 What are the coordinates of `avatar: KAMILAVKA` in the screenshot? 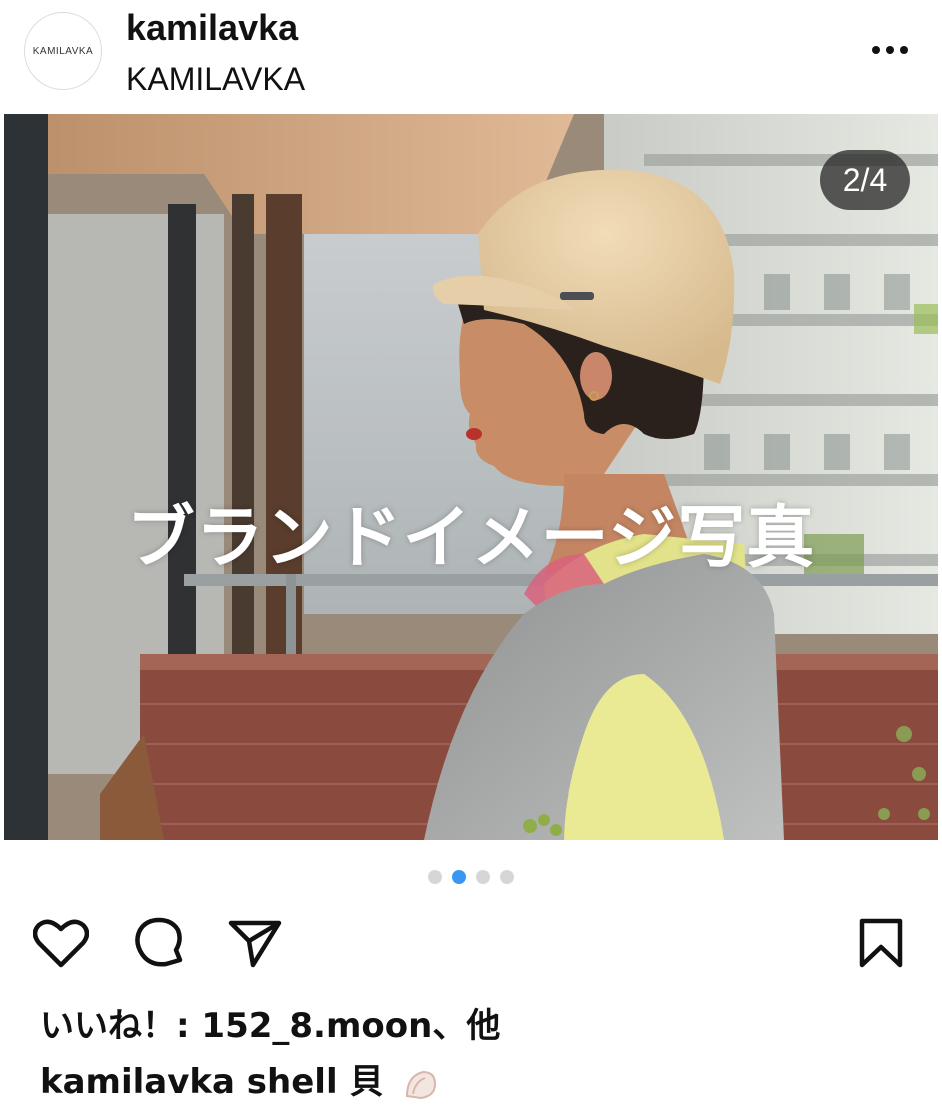 It's located at (63, 51).